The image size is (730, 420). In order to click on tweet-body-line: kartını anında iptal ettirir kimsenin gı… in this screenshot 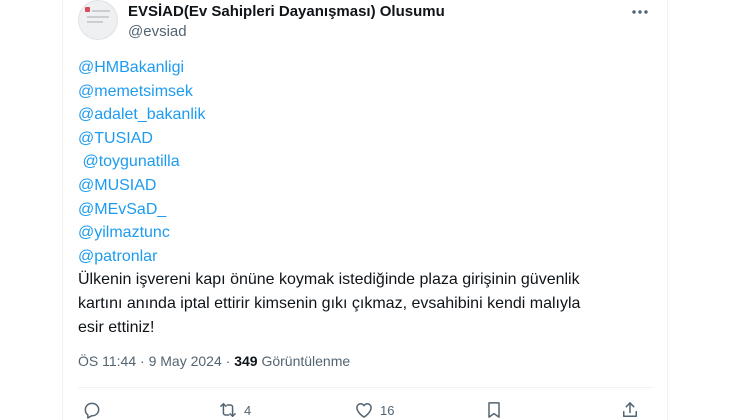, I will do `click(329, 303)`.